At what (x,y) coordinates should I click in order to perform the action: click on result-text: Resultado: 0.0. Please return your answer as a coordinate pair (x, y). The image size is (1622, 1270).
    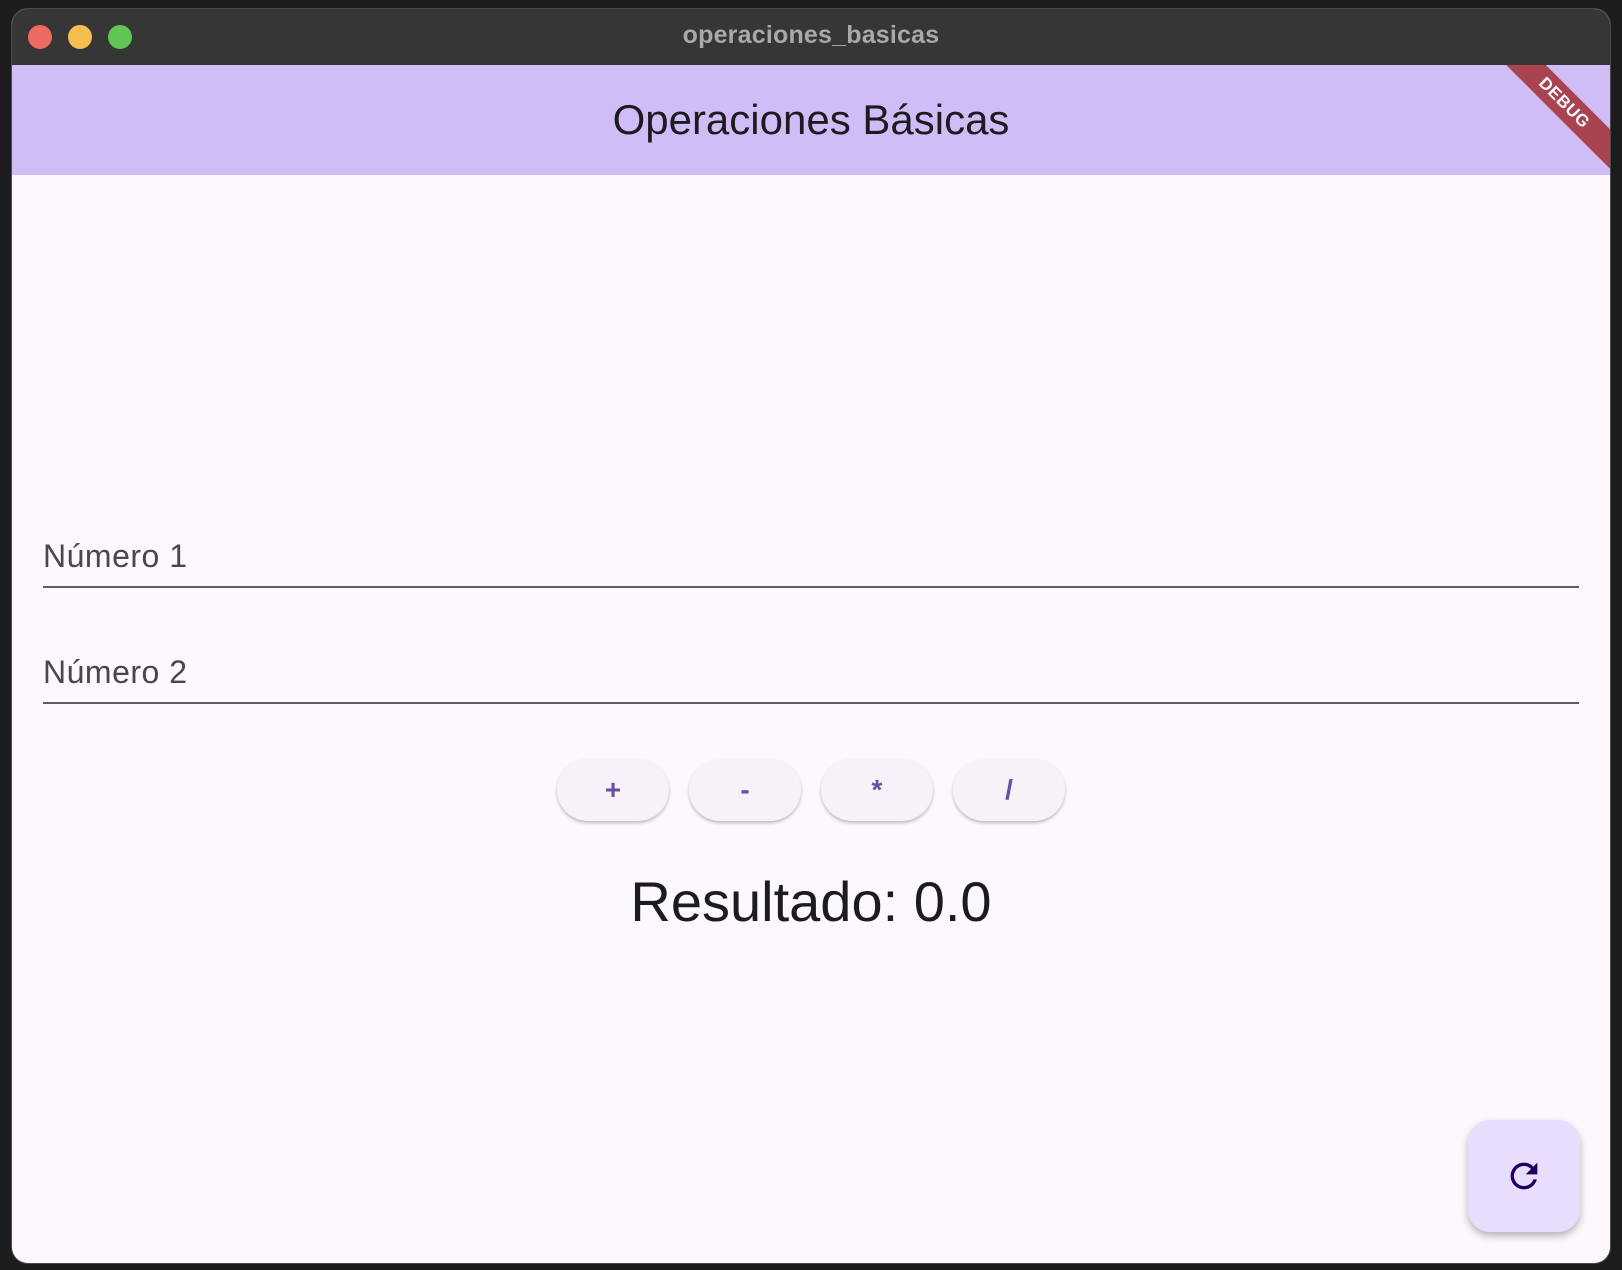
    Looking at the image, I should click on (811, 901).